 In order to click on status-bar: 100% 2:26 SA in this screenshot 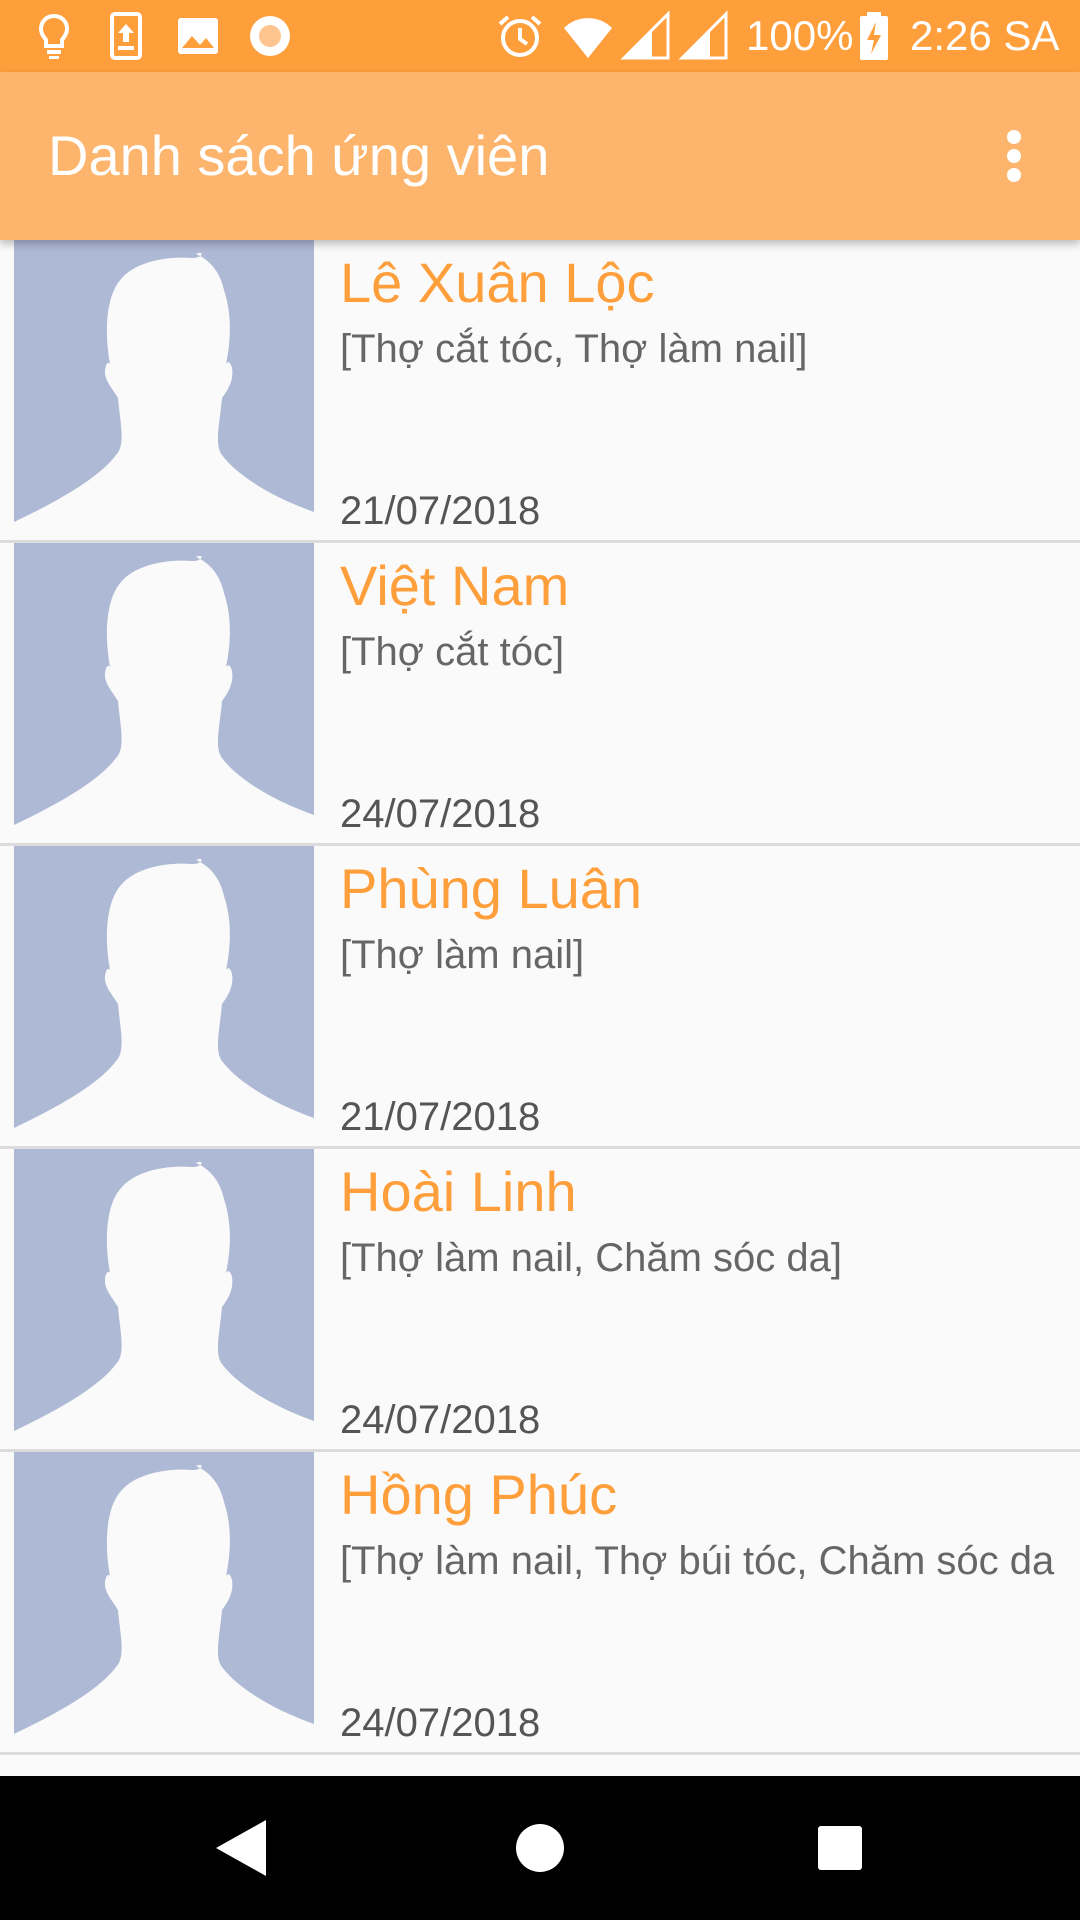, I will do `click(540, 36)`.